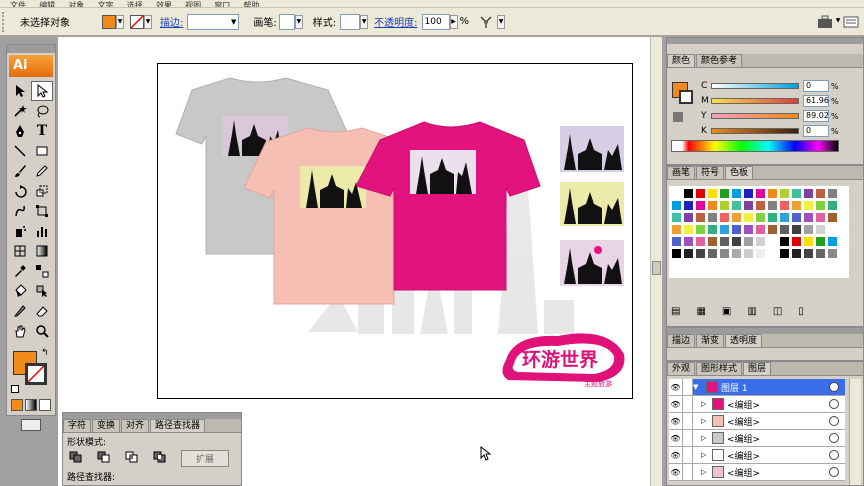 The height and width of the screenshot is (486, 864). What do you see at coordinates (816, 101) in the screenshot?
I see `channel-m-input: 61.96` at bounding box center [816, 101].